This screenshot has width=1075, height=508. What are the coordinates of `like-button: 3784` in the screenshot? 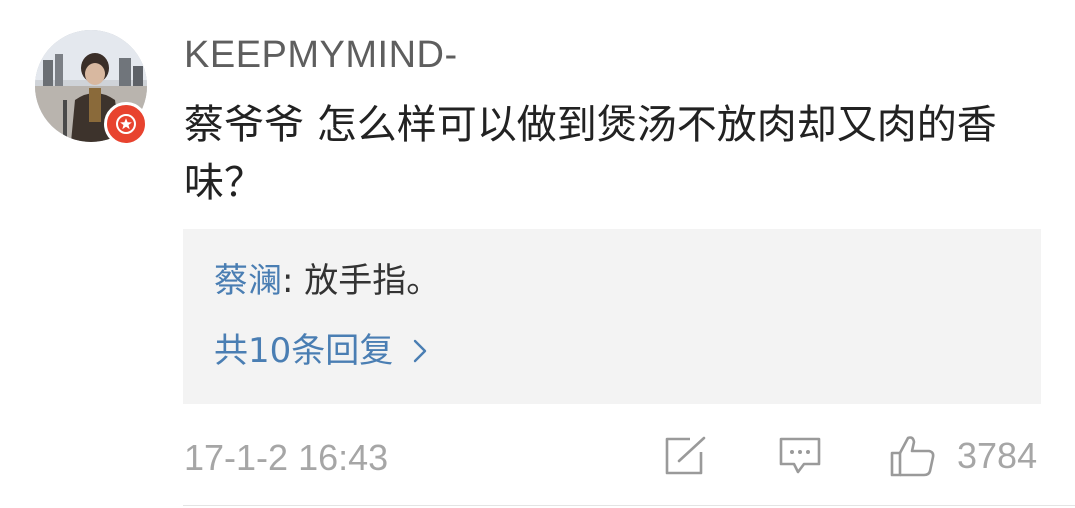 It's located at (963, 456).